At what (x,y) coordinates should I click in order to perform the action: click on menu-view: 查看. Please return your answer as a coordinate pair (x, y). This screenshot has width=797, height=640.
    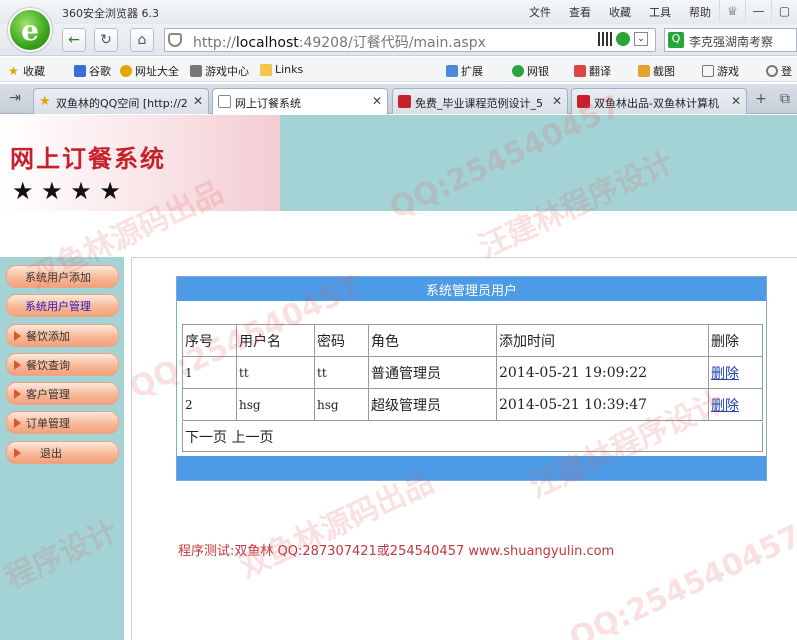
    Looking at the image, I should click on (580, 12).